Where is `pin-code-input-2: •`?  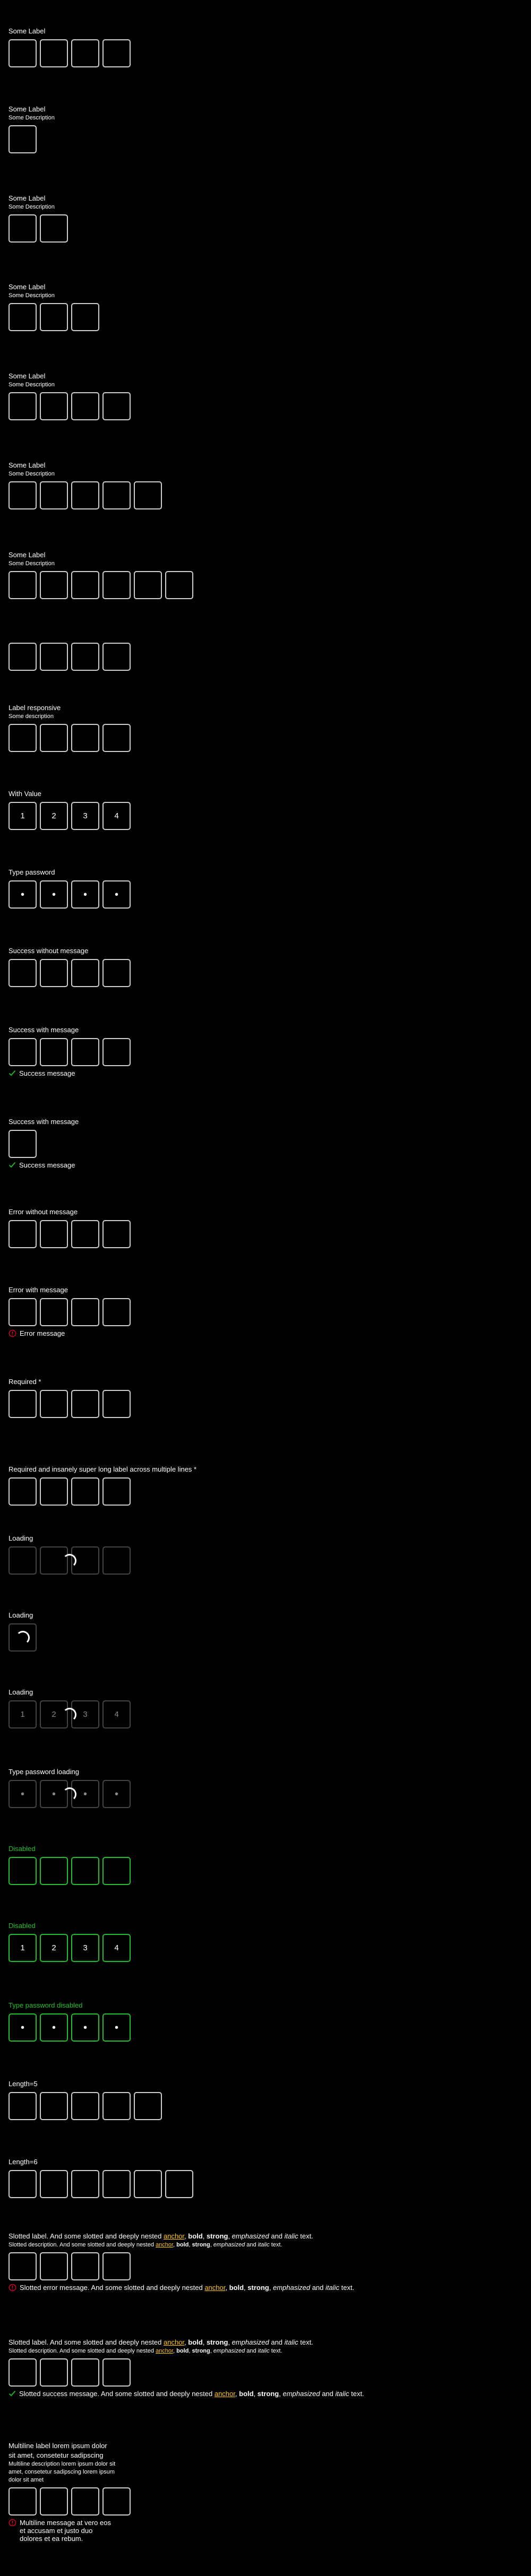
pin-code-input-2: • is located at coordinates (54, 894).